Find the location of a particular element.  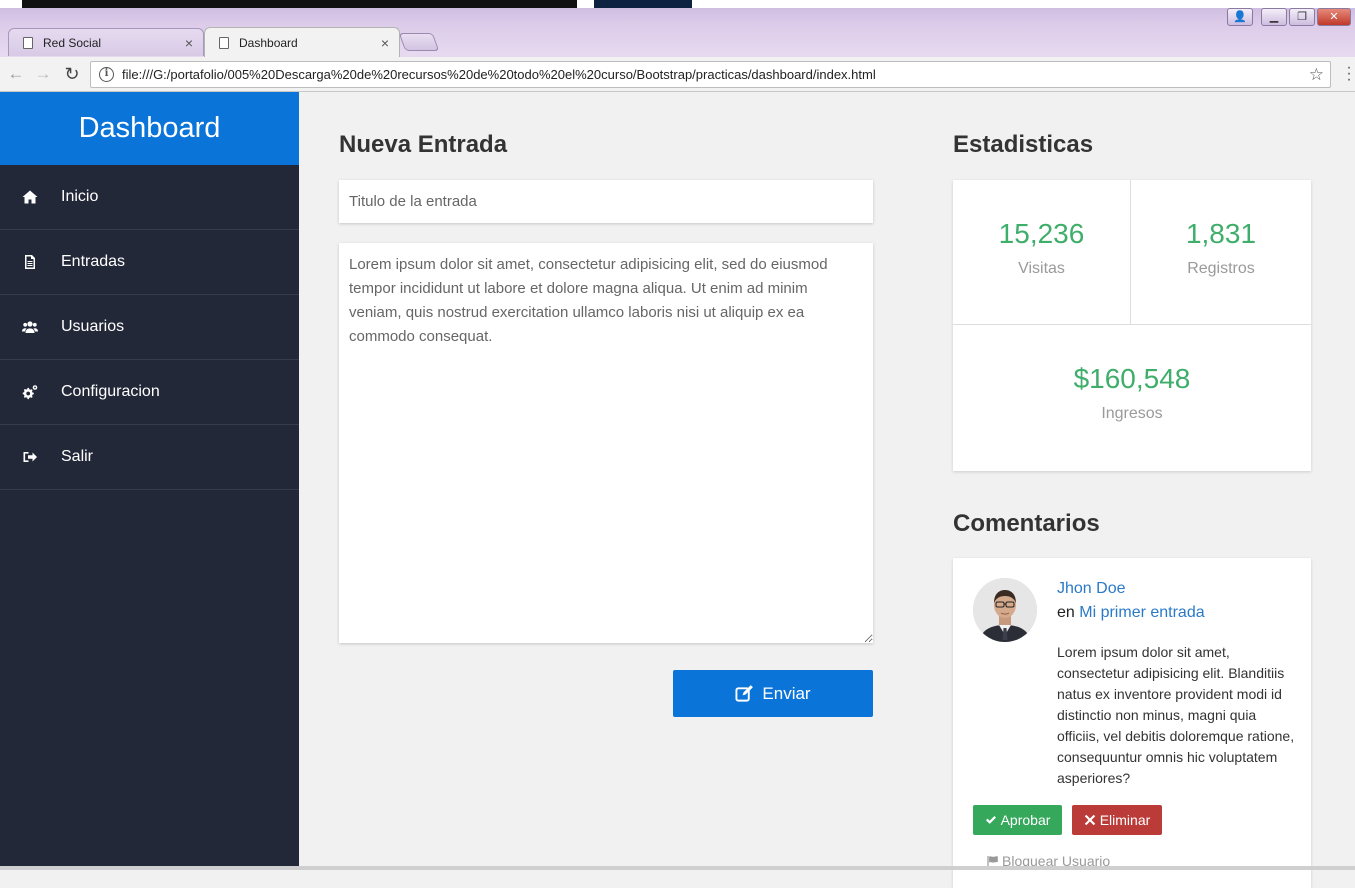

sidebar-item-label: Inicio is located at coordinates (80, 196).